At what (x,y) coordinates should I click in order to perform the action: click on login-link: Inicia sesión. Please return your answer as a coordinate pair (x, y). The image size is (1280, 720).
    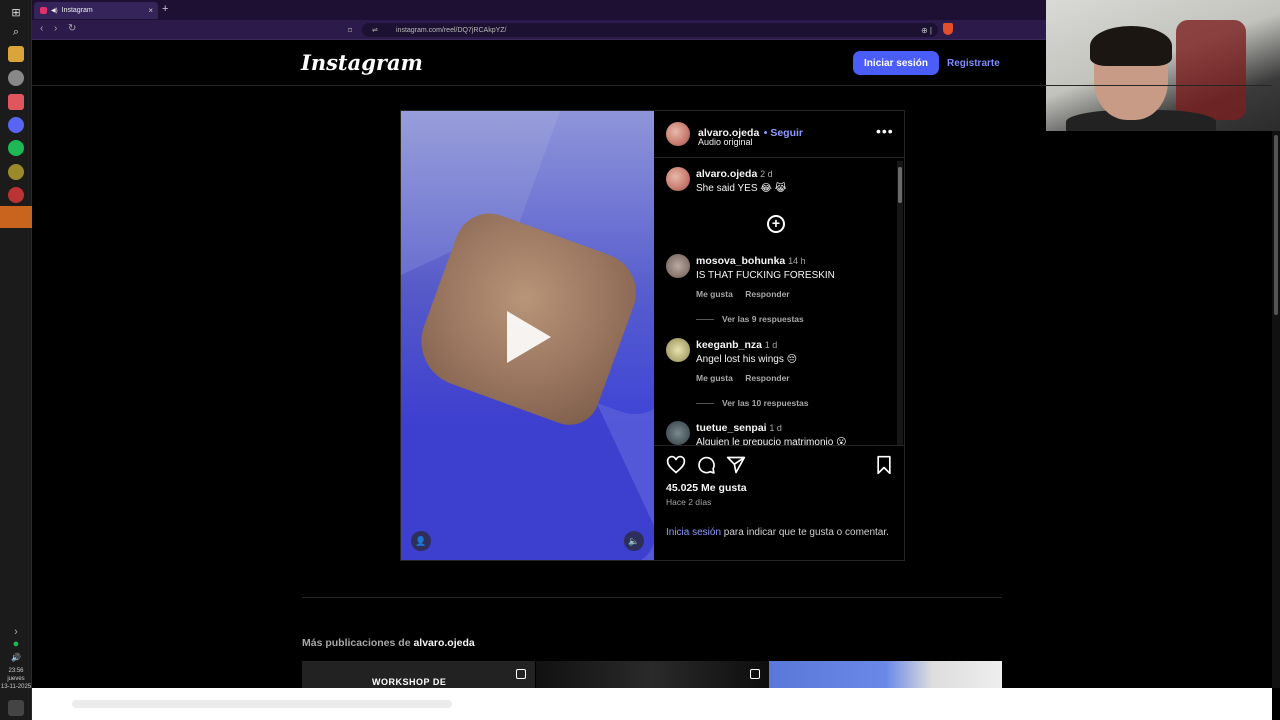
    Looking at the image, I should click on (693, 532).